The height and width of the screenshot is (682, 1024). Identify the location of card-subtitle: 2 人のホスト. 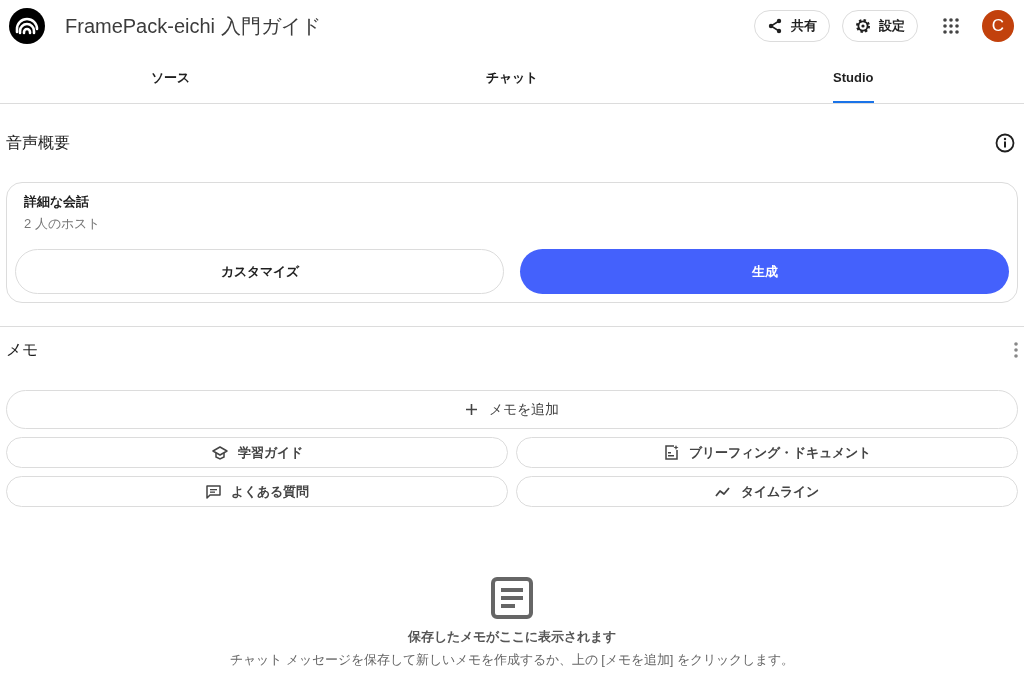
(62, 223).